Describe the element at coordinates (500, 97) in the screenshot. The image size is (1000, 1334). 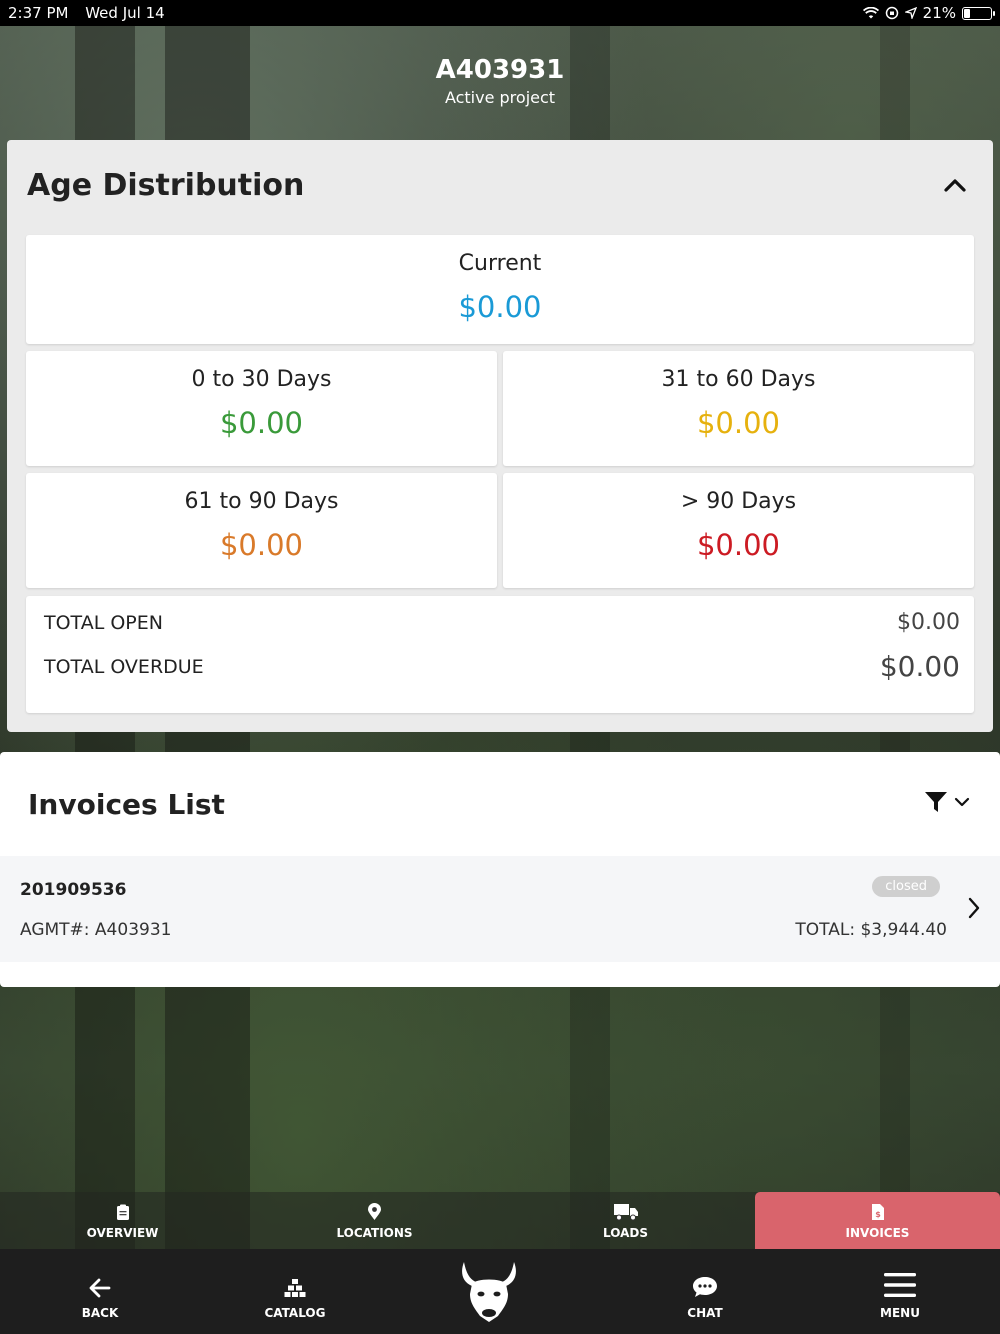
I see `project-status: Active project` at that location.